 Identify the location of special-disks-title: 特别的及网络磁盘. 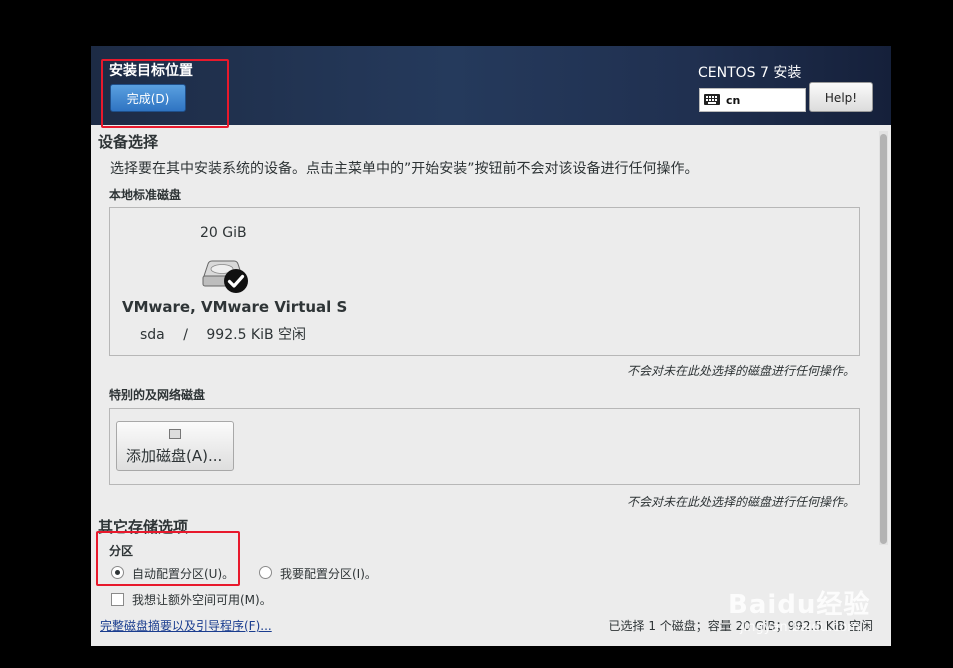
(157, 395).